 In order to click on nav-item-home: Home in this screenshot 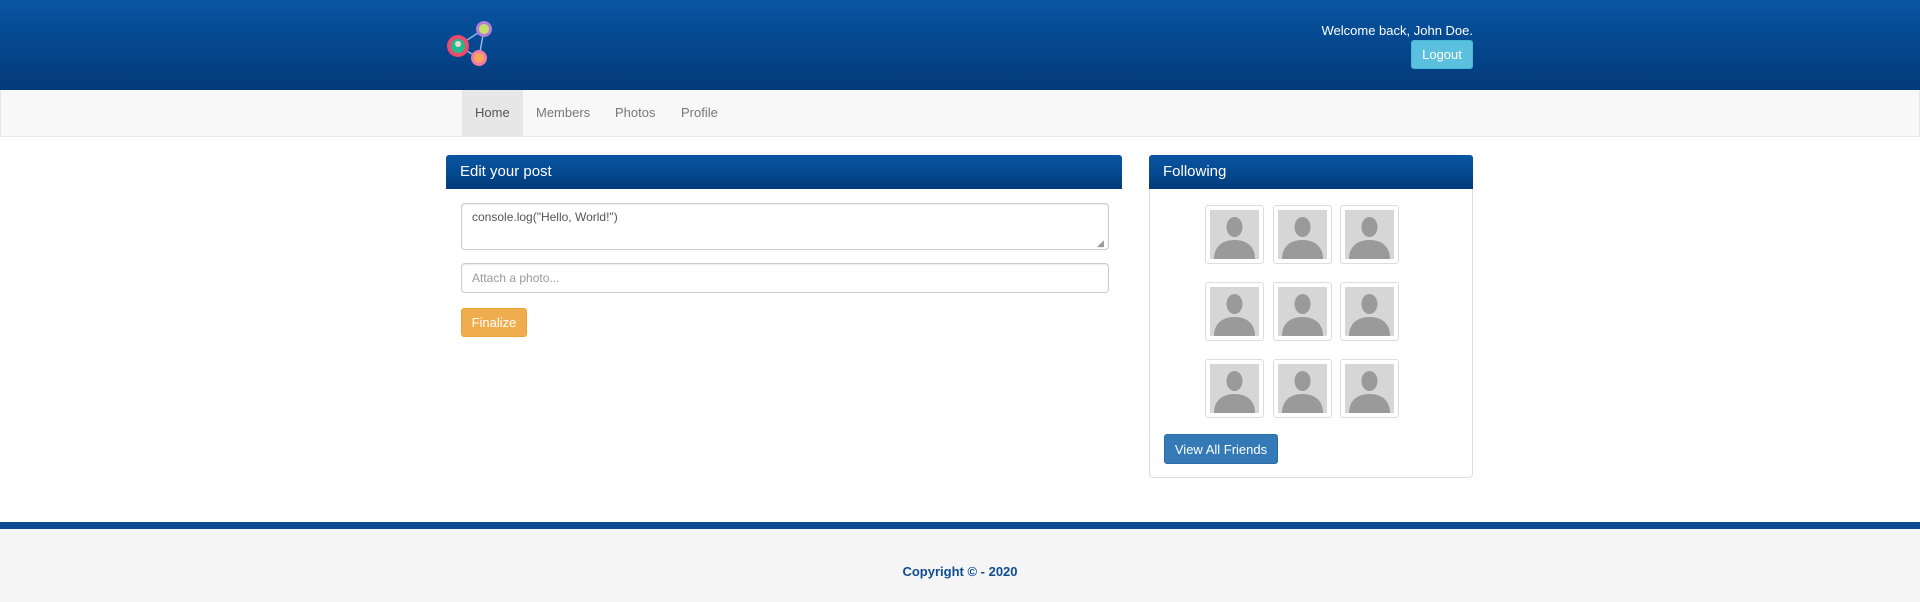, I will do `click(492, 113)`.